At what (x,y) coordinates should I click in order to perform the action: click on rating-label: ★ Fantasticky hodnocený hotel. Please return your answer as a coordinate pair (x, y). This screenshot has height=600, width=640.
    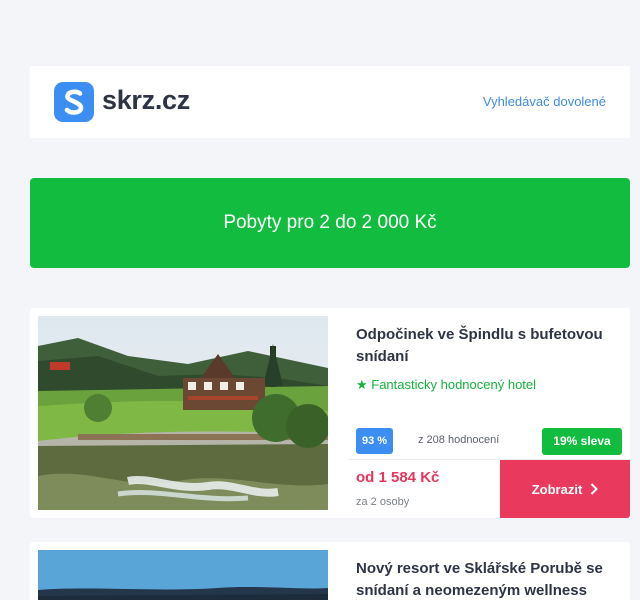
    Looking at the image, I should click on (446, 384).